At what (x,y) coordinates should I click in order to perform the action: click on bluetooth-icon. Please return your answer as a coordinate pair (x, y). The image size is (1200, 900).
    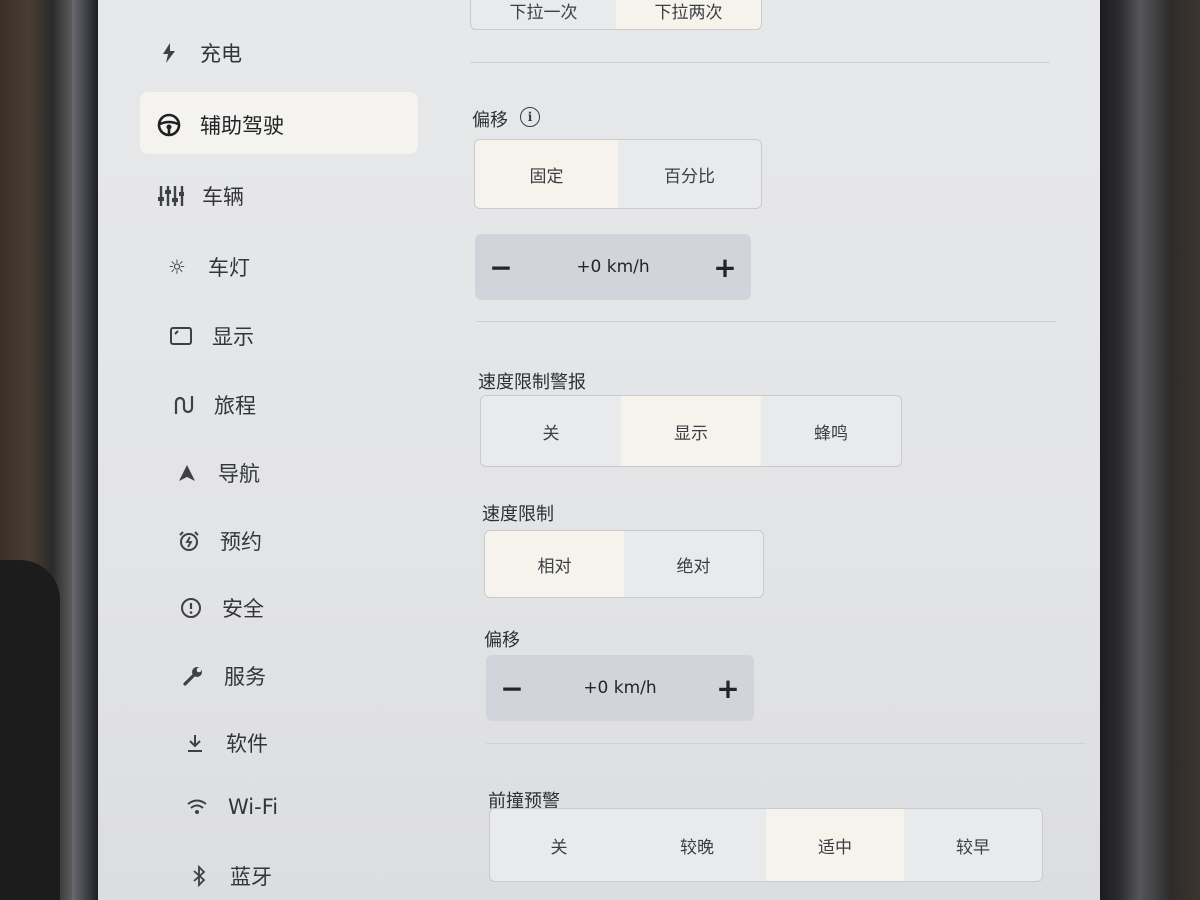
    Looking at the image, I should click on (199, 876).